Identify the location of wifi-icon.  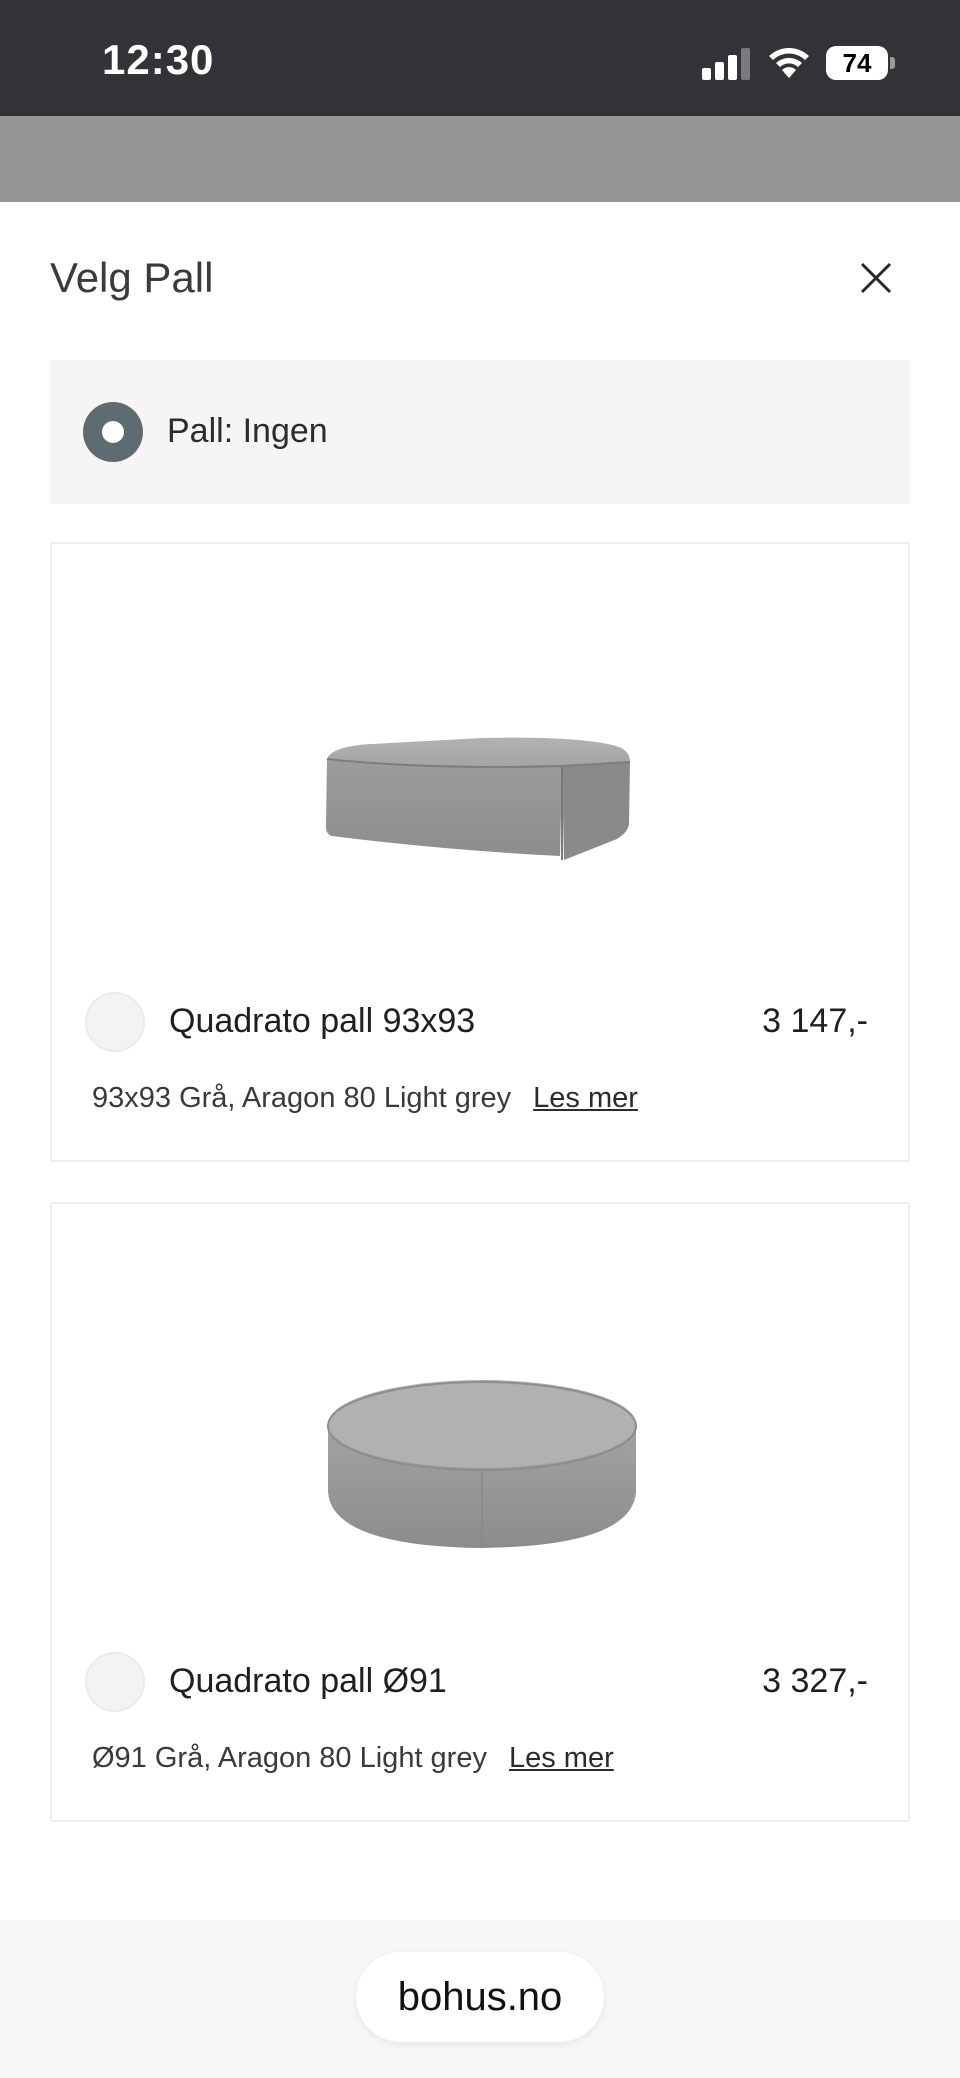
(789, 63).